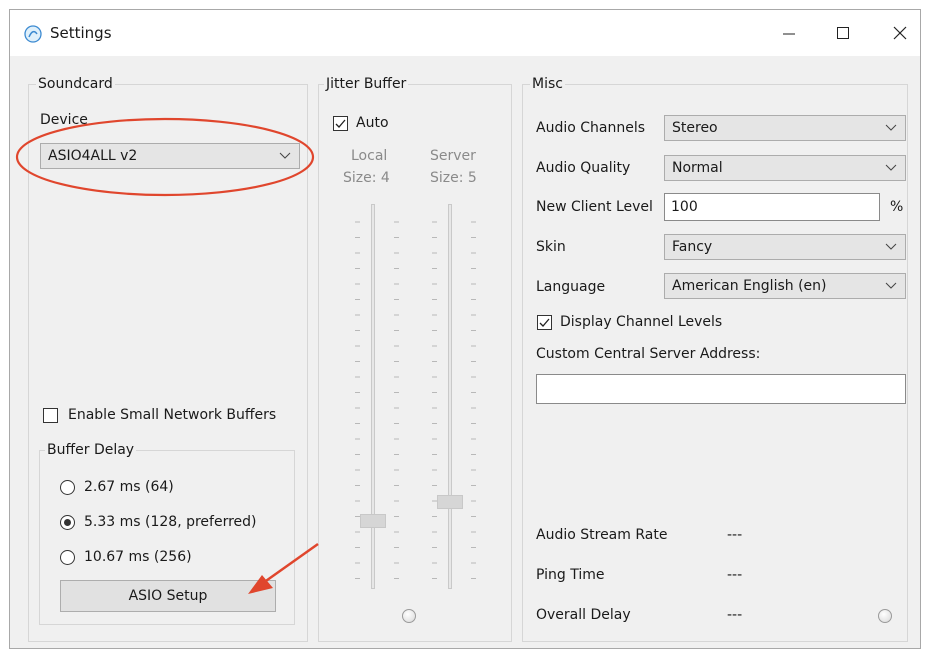 Image resolution: width=928 pixels, height=668 pixels. Describe the element at coordinates (583, 615) in the screenshot. I see `overall-delay-label: Overall Delay` at that location.